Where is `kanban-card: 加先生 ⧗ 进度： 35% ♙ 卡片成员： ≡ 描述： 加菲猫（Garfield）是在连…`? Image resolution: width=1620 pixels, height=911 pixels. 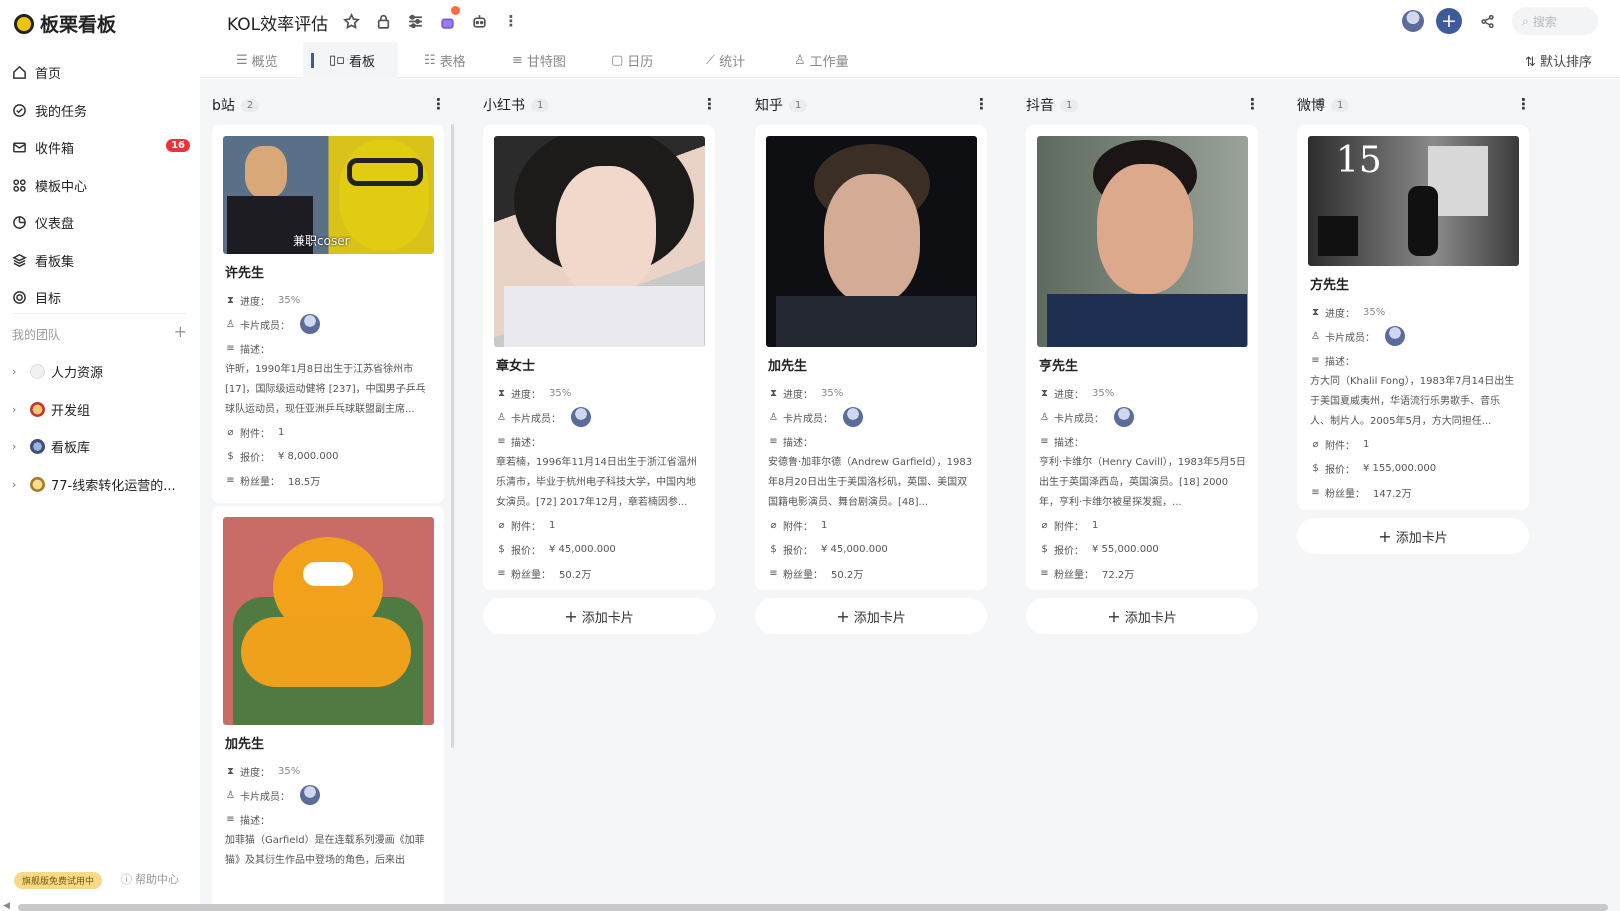 kanban-card: 加先生 ⧗ 进度： 35% ♙ 卡片成员： ≡ 描述： 加菲猫（Garfield）是在连… is located at coordinates (328, 708).